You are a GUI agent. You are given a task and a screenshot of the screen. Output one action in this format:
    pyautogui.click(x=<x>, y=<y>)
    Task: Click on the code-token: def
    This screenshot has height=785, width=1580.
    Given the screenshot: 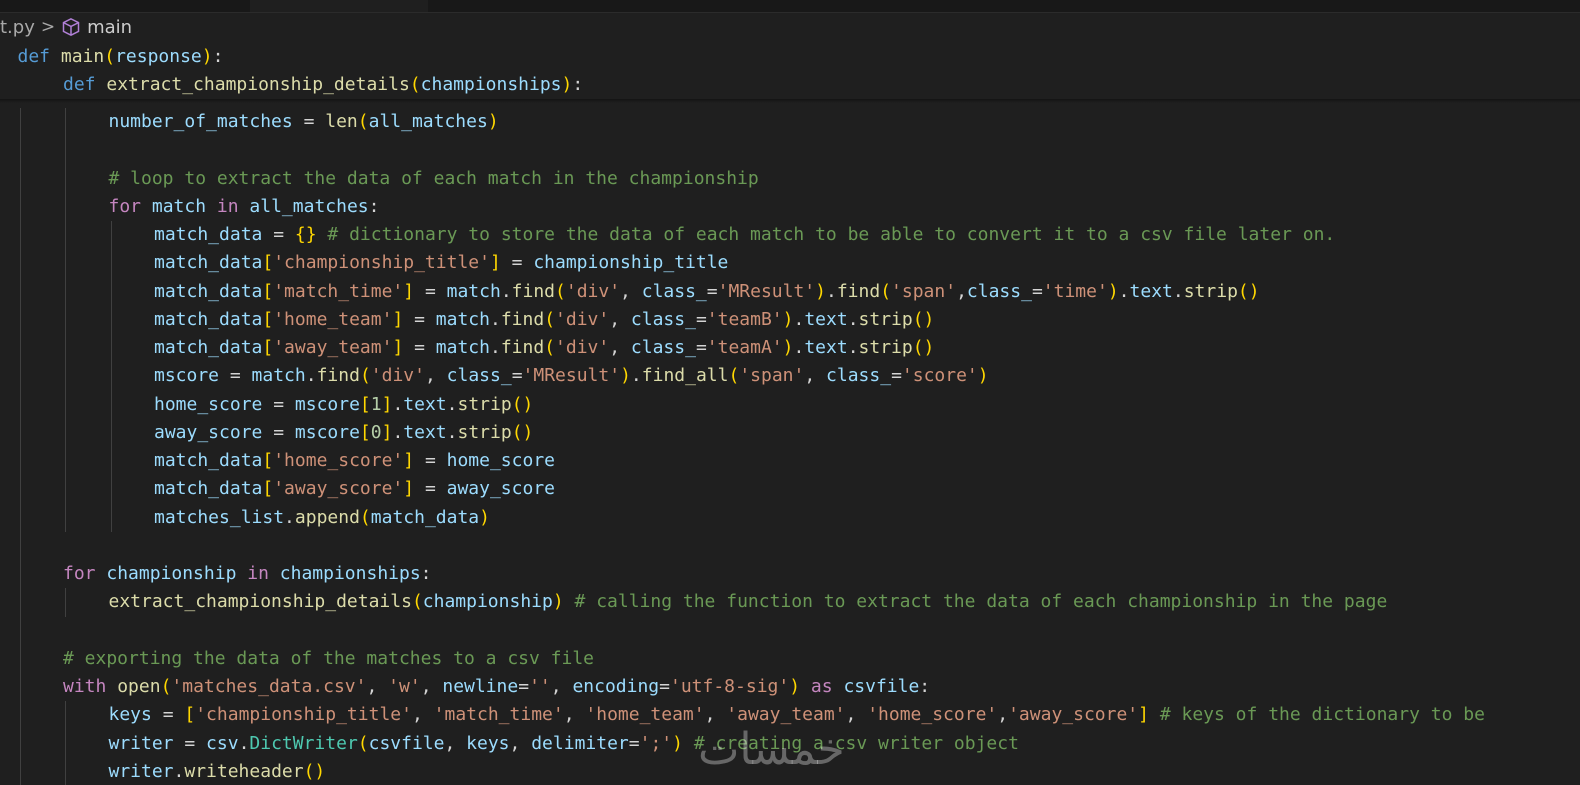 What is the action you would take?
    pyautogui.click(x=79, y=85)
    